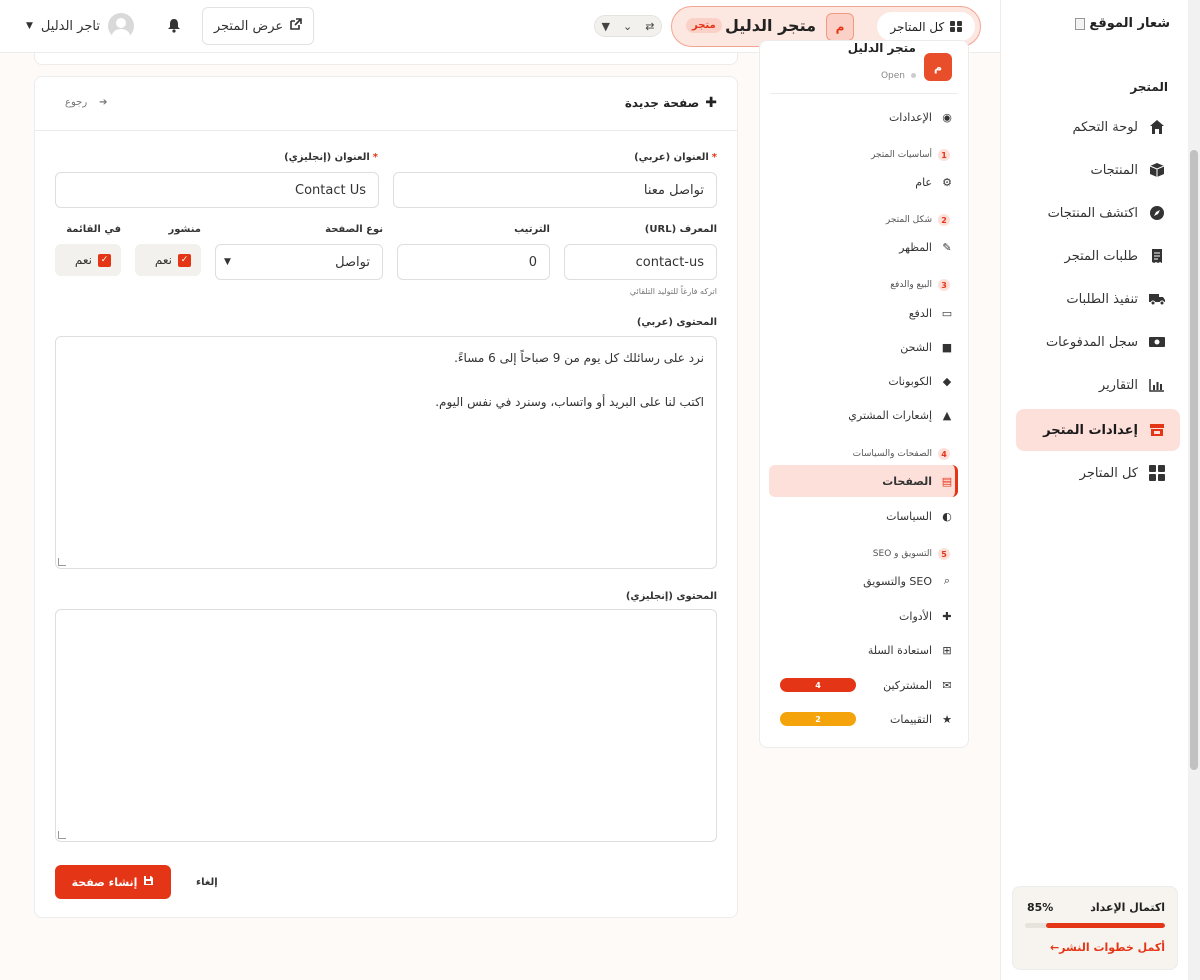 This screenshot has height=980, width=1200. I want to click on sidebar-item-orders: طلبات المتجر, so click(1098, 256).